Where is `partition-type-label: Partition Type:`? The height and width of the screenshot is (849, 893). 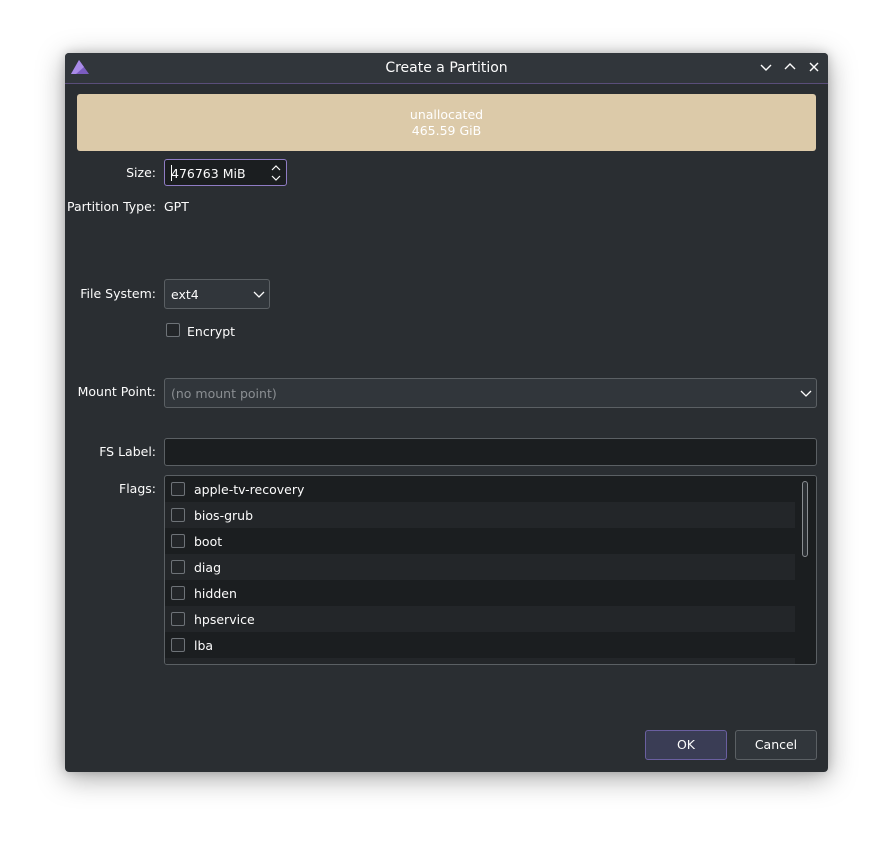 partition-type-label: Partition Type: is located at coordinates (111, 206).